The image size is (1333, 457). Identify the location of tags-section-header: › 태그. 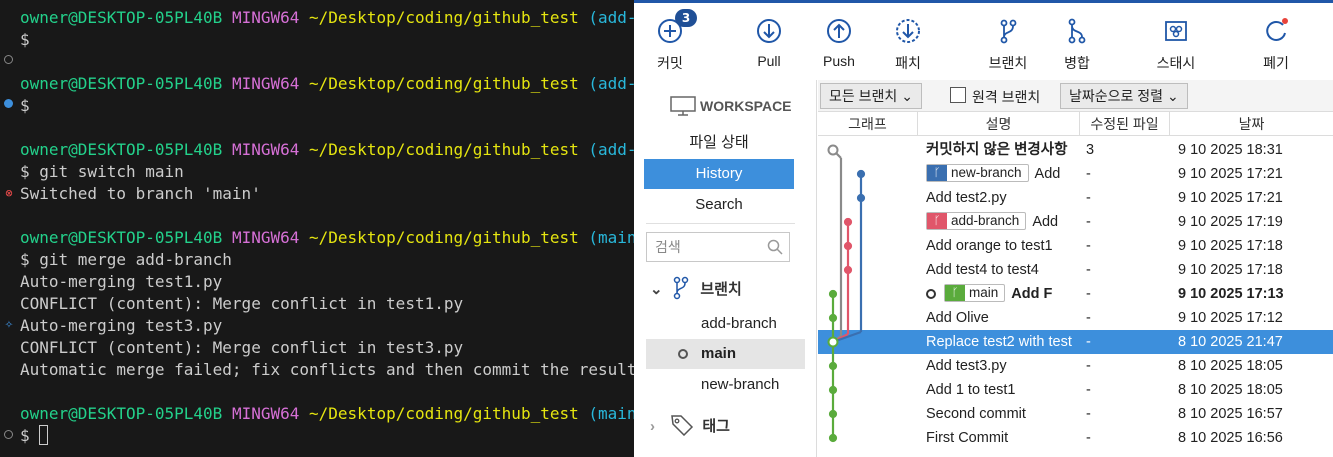
(690, 425).